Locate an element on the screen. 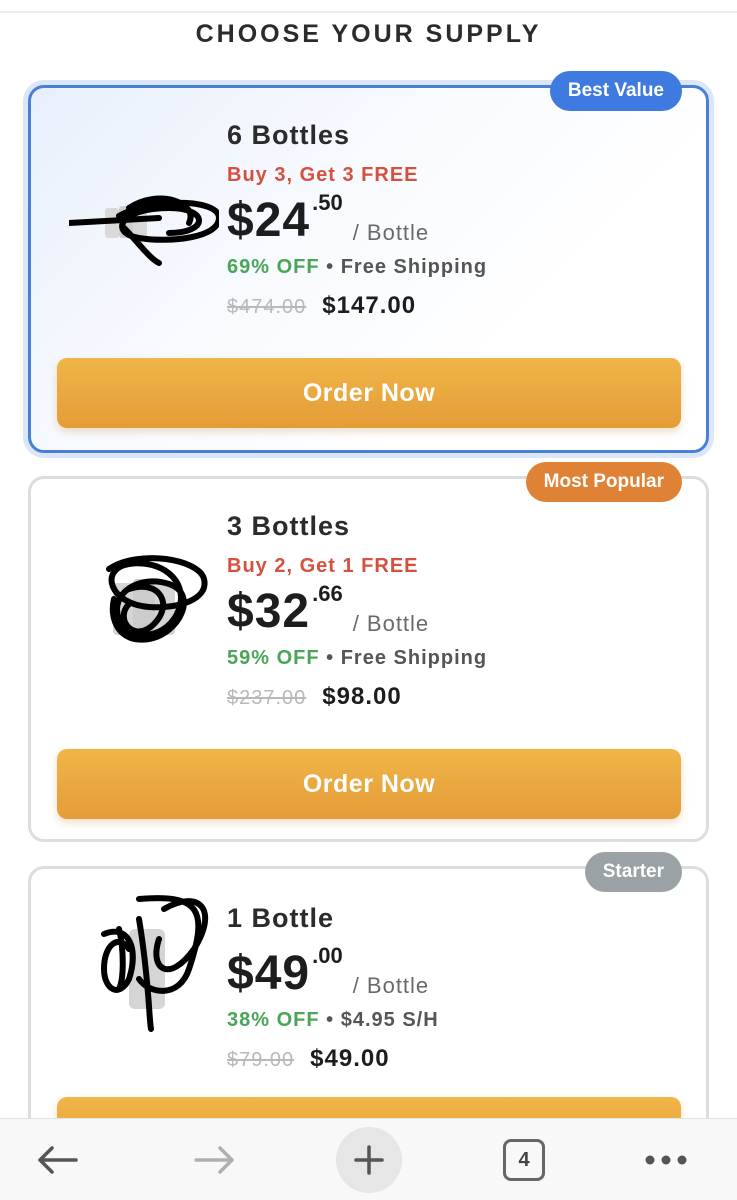 This screenshot has width=737, height=1200. totals-row: $474.00 $147.00 is located at coordinates (357, 306).